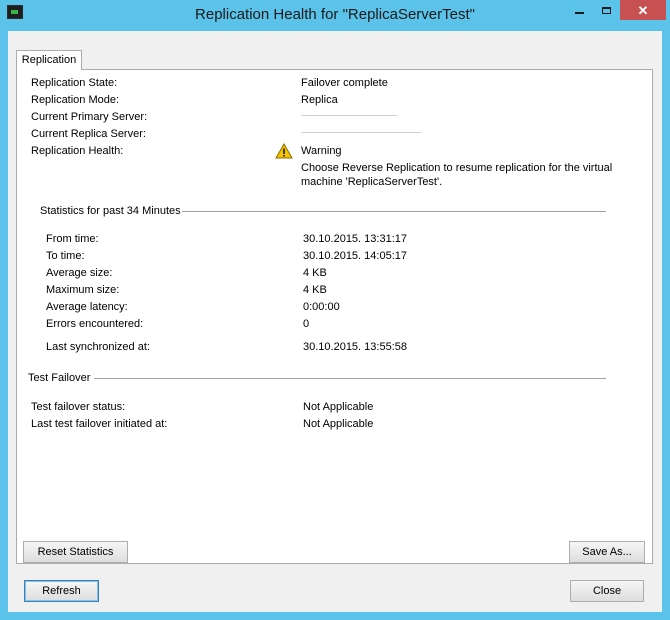  Describe the element at coordinates (372, 182) in the screenshot. I see `health-message-line-2: machine 'ReplicaServerTest'.` at that location.